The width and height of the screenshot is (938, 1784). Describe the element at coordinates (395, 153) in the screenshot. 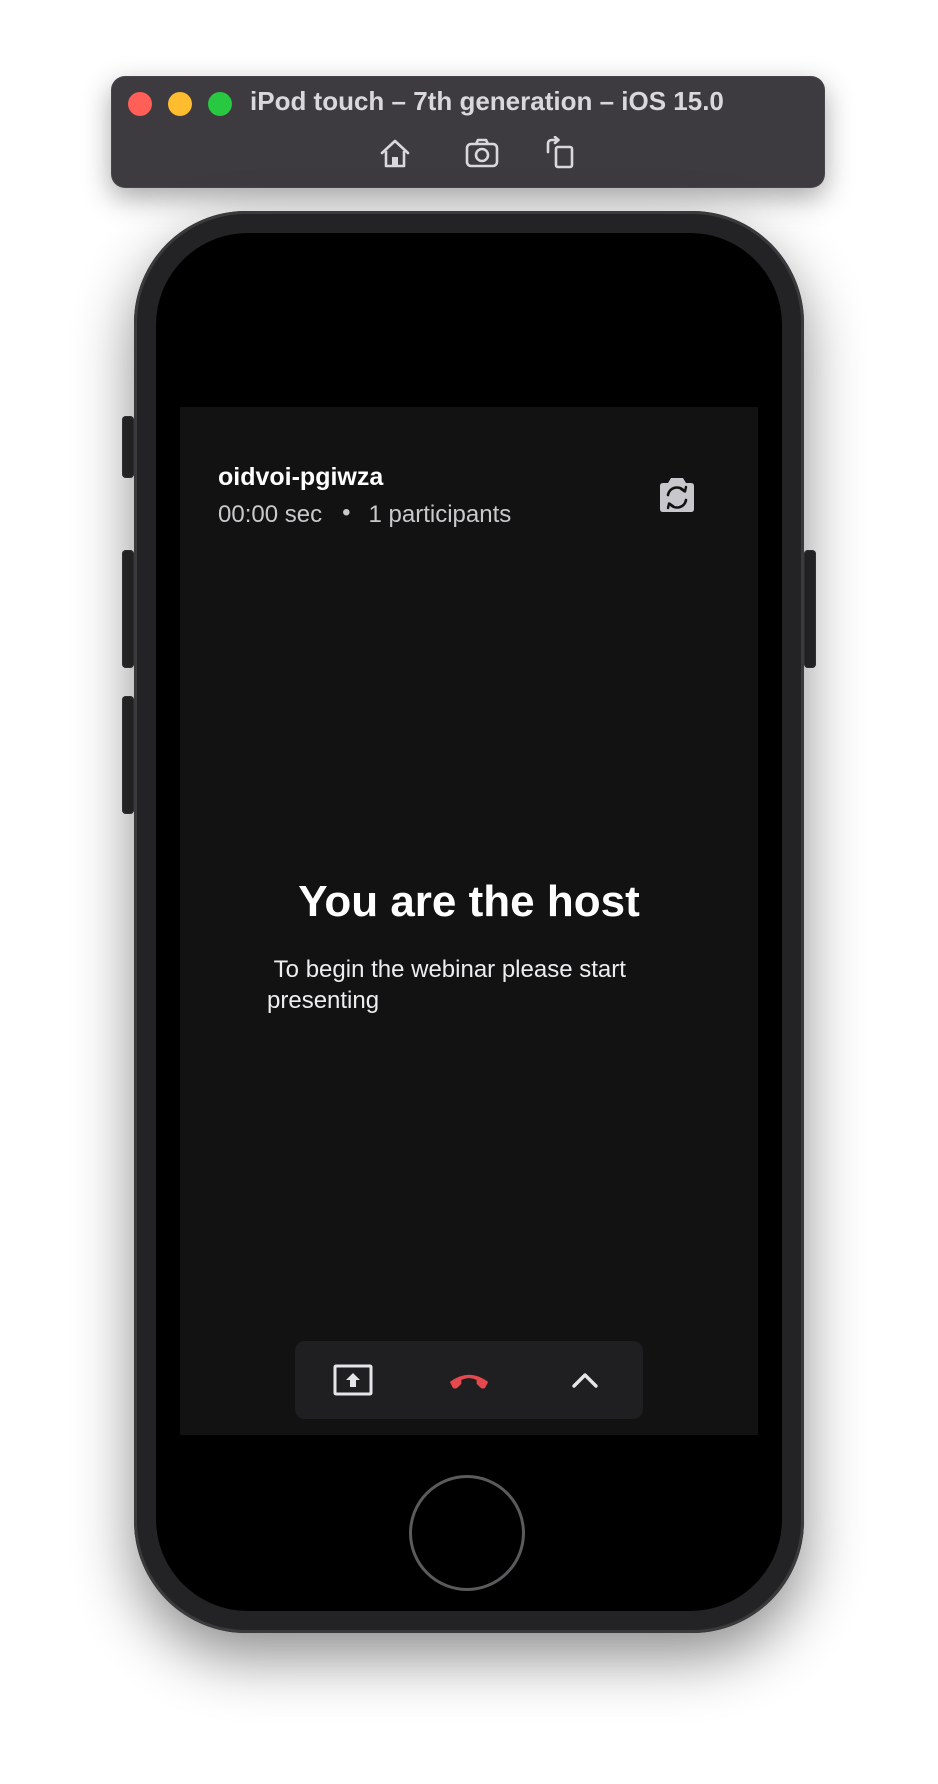

I see `home-icon` at that location.